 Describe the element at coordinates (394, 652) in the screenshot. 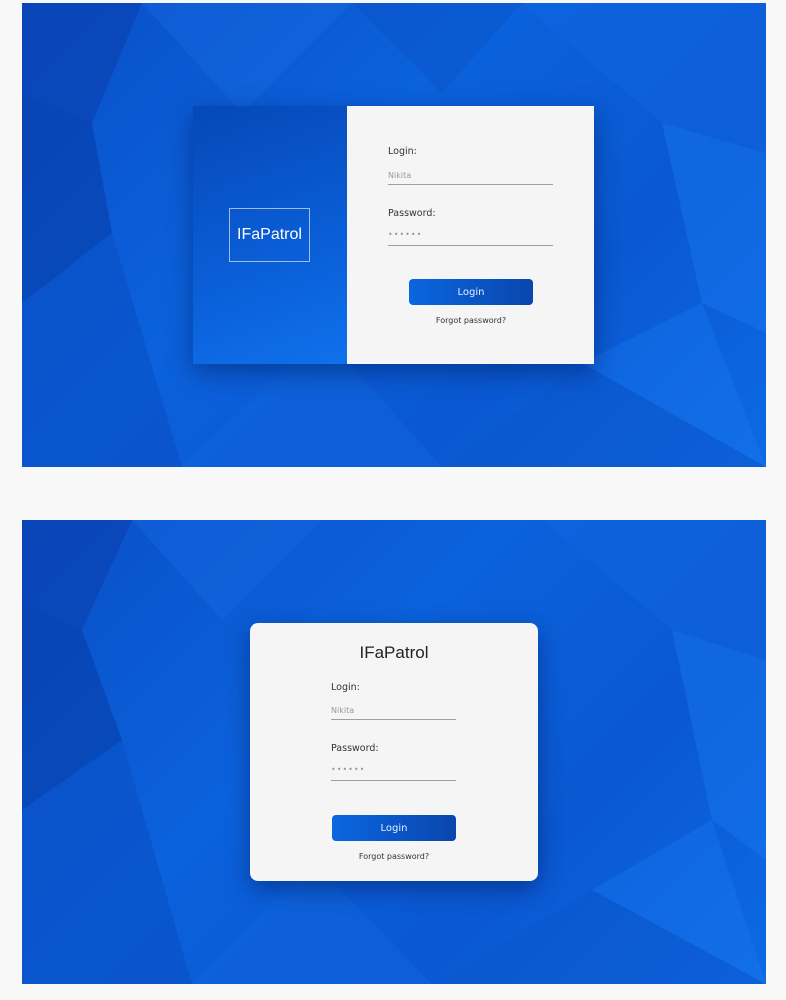

I see `app-title: IFaPatrol` at that location.